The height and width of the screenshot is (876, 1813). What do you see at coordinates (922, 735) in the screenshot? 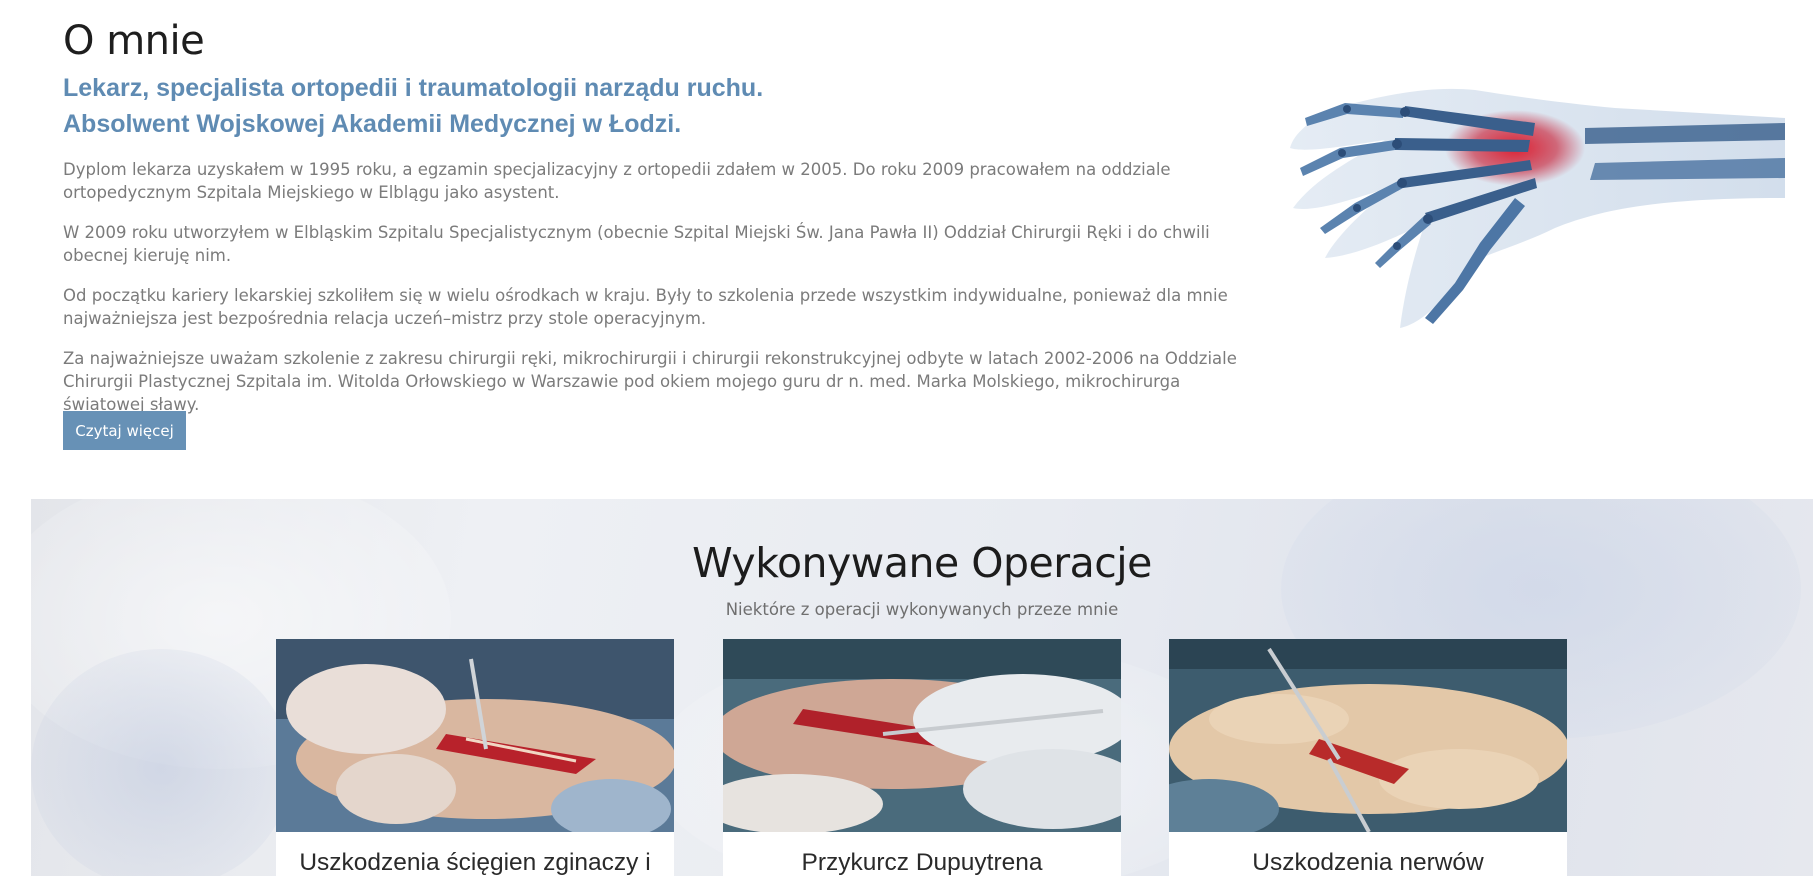
I see `surgery-photo-dupuytren` at bounding box center [922, 735].